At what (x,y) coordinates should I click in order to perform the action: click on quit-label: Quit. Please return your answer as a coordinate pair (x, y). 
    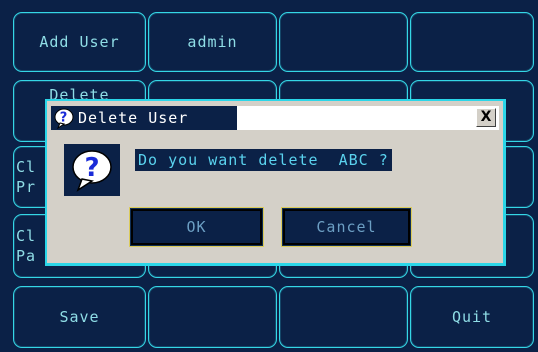
    Looking at the image, I should click on (472, 317).